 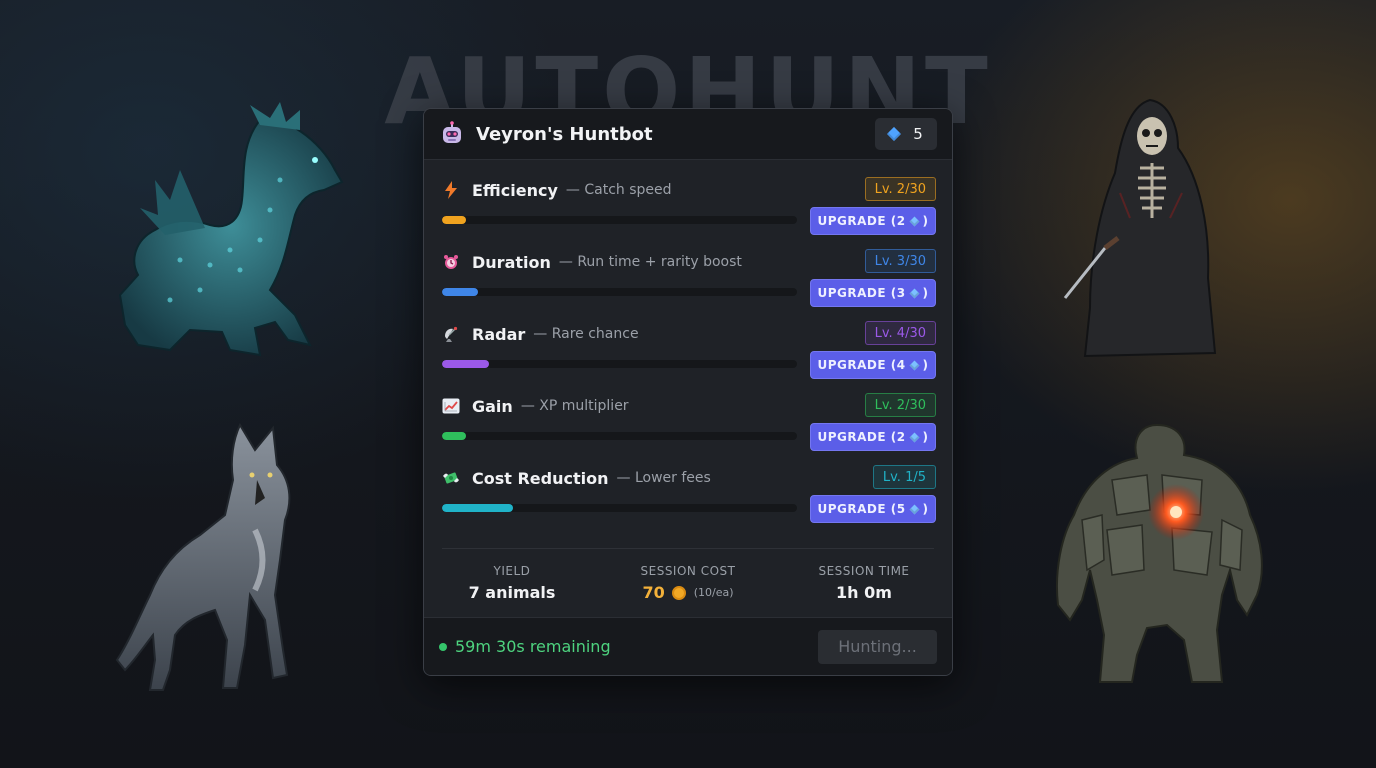 What do you see at coordinates (212, 557) in the screenshot?
I see `wolf-creature` at bounding box center [212, 557].